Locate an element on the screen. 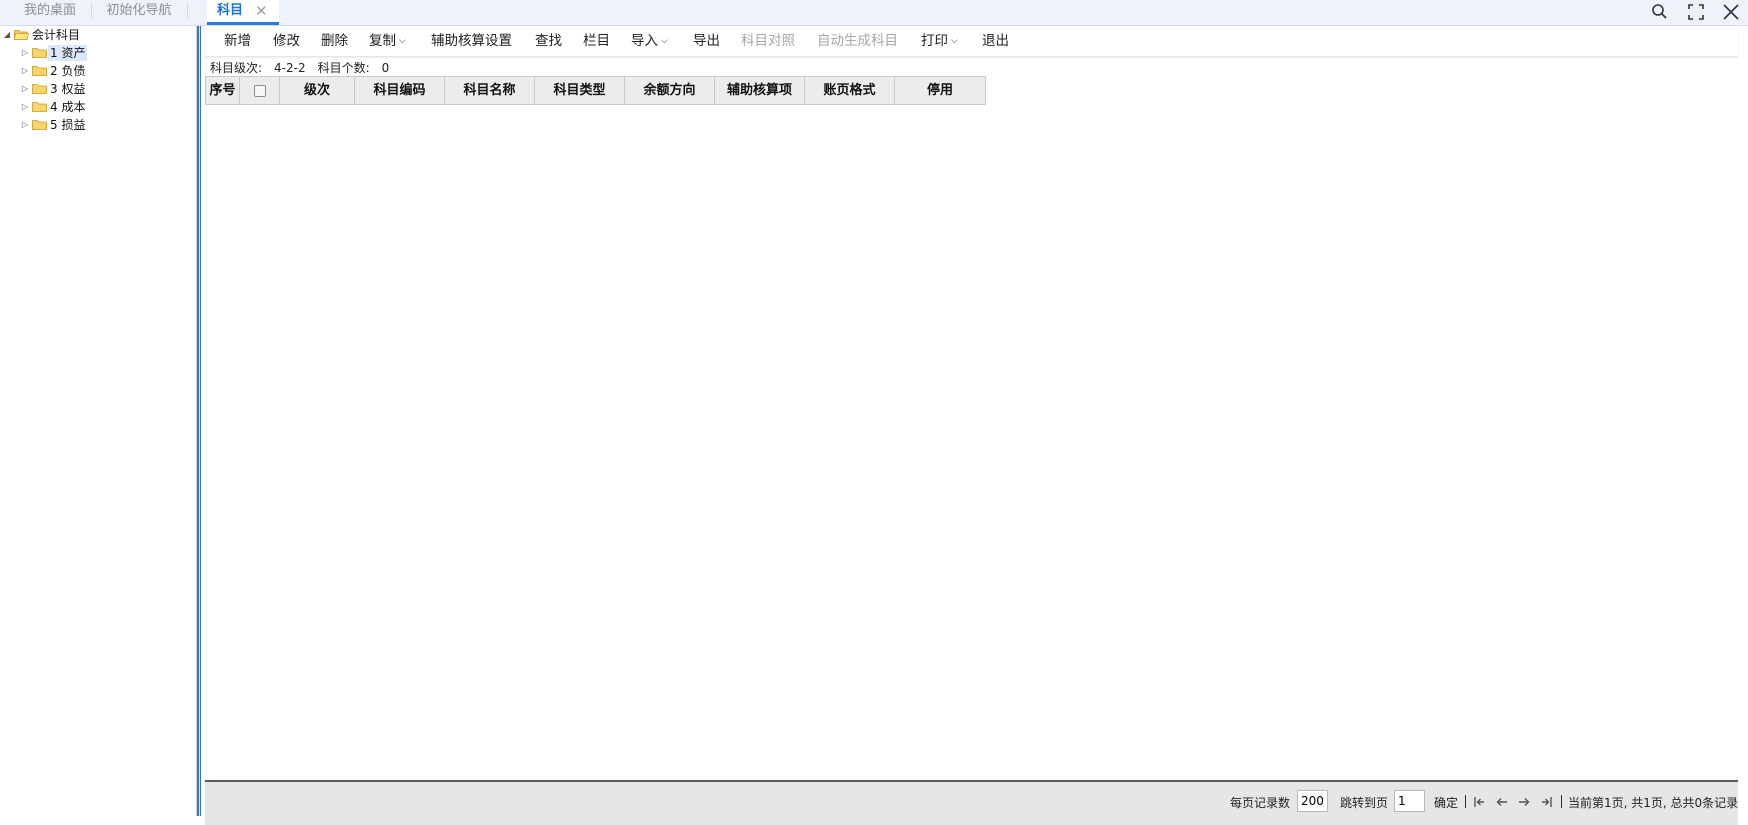  per-page-label: 每页记录数 is located at coordinates (1260, 803).